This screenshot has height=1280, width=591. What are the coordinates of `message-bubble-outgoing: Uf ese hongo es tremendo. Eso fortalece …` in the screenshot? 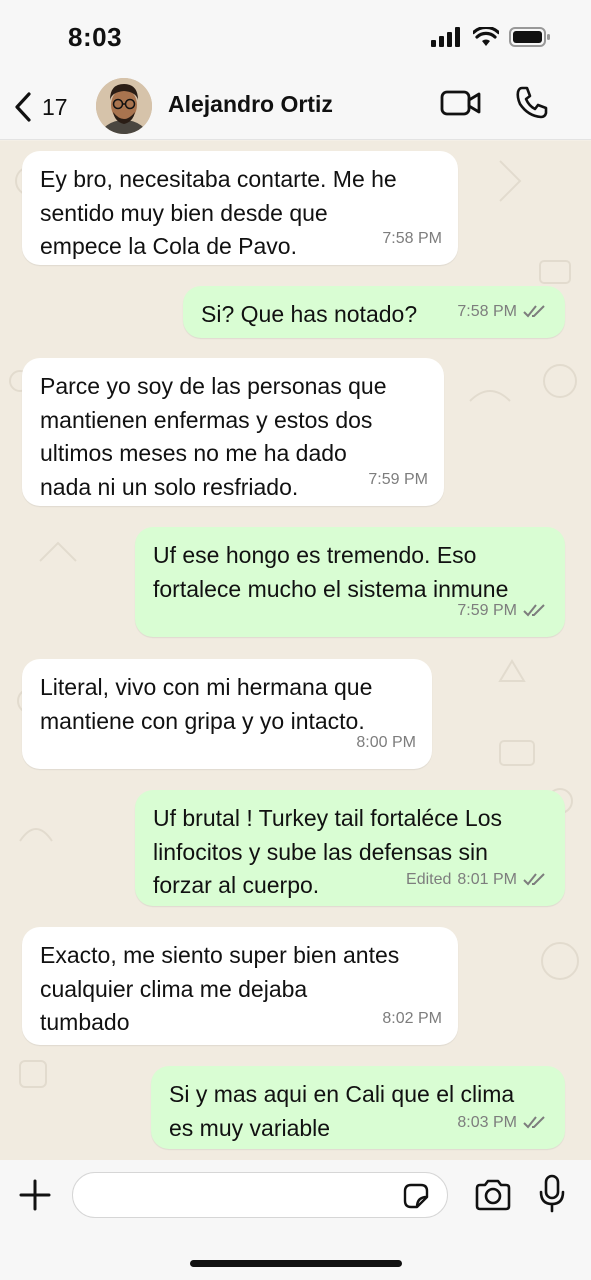 It's located at (350, 582).